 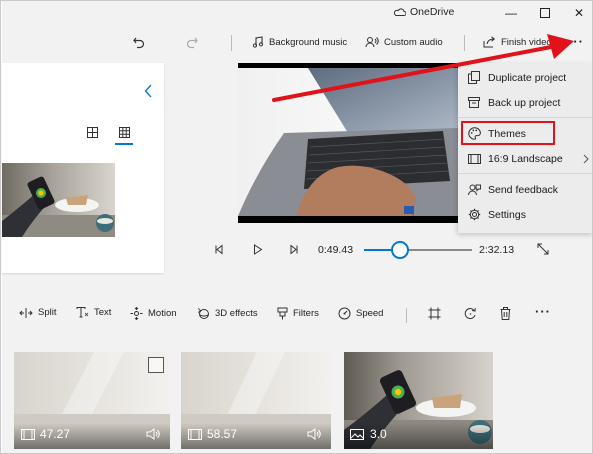 What do you see at coordinates (357, 434) in the screenshot?
I see `image-clip-icon` at bounding box center [357, 434].